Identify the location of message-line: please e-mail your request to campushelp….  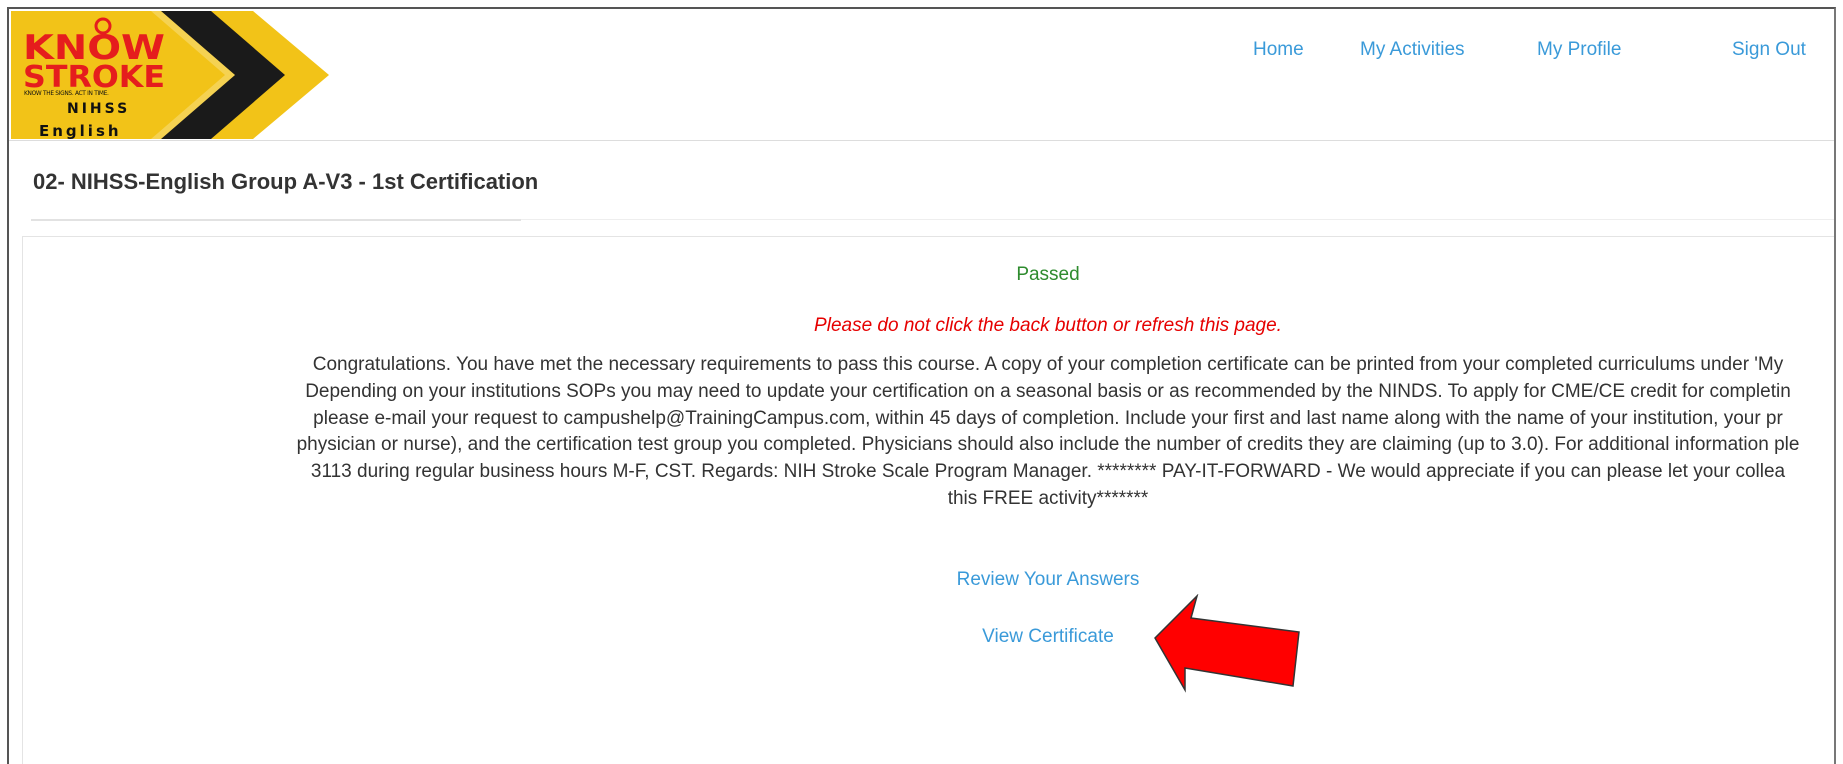
(1048, 418).